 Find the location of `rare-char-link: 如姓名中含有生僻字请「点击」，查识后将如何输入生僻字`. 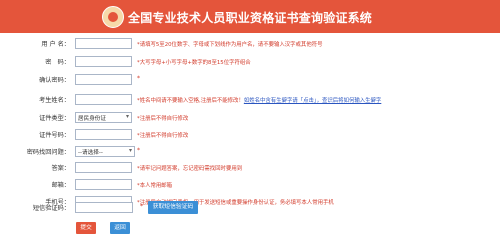

rare-char-link: 如姓名中含有生僻字请「点击」，查识后将如何输入生僻字 is located at coordinates (312, 101).